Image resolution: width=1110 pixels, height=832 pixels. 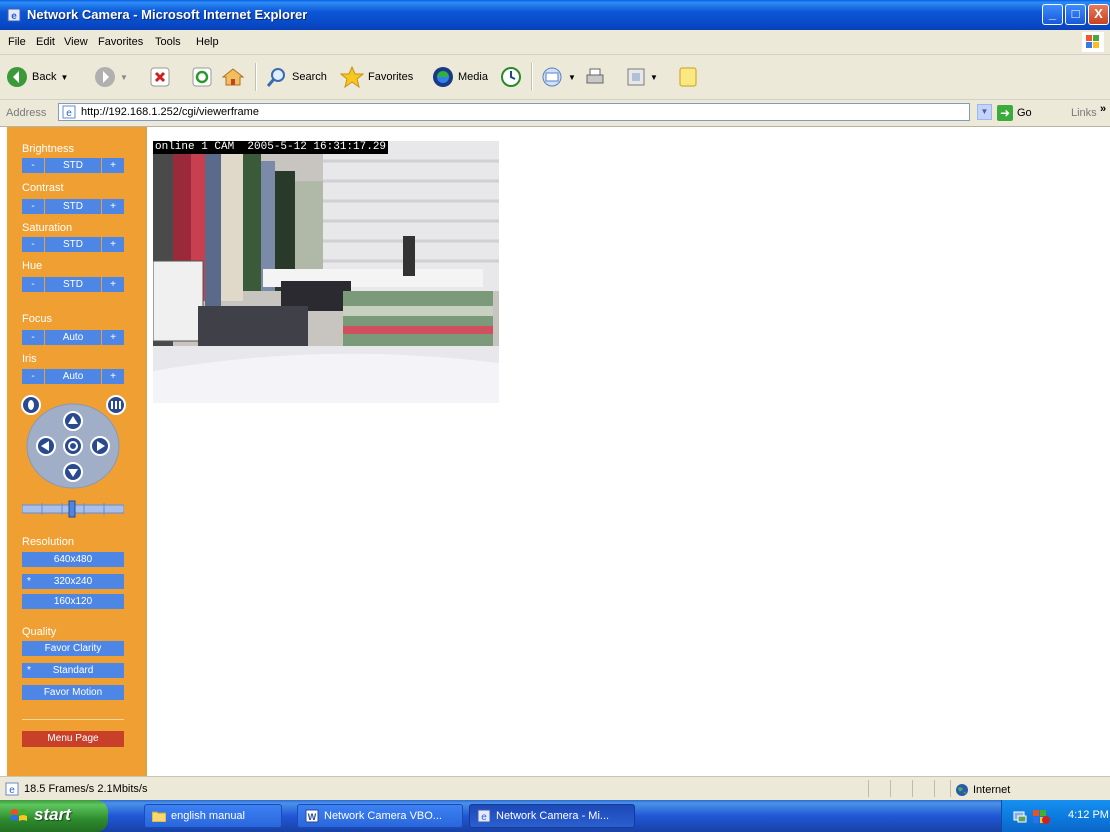 I want to click on quality-favor-clarity-button: Favor Clarity, so click(x=73, y=648).